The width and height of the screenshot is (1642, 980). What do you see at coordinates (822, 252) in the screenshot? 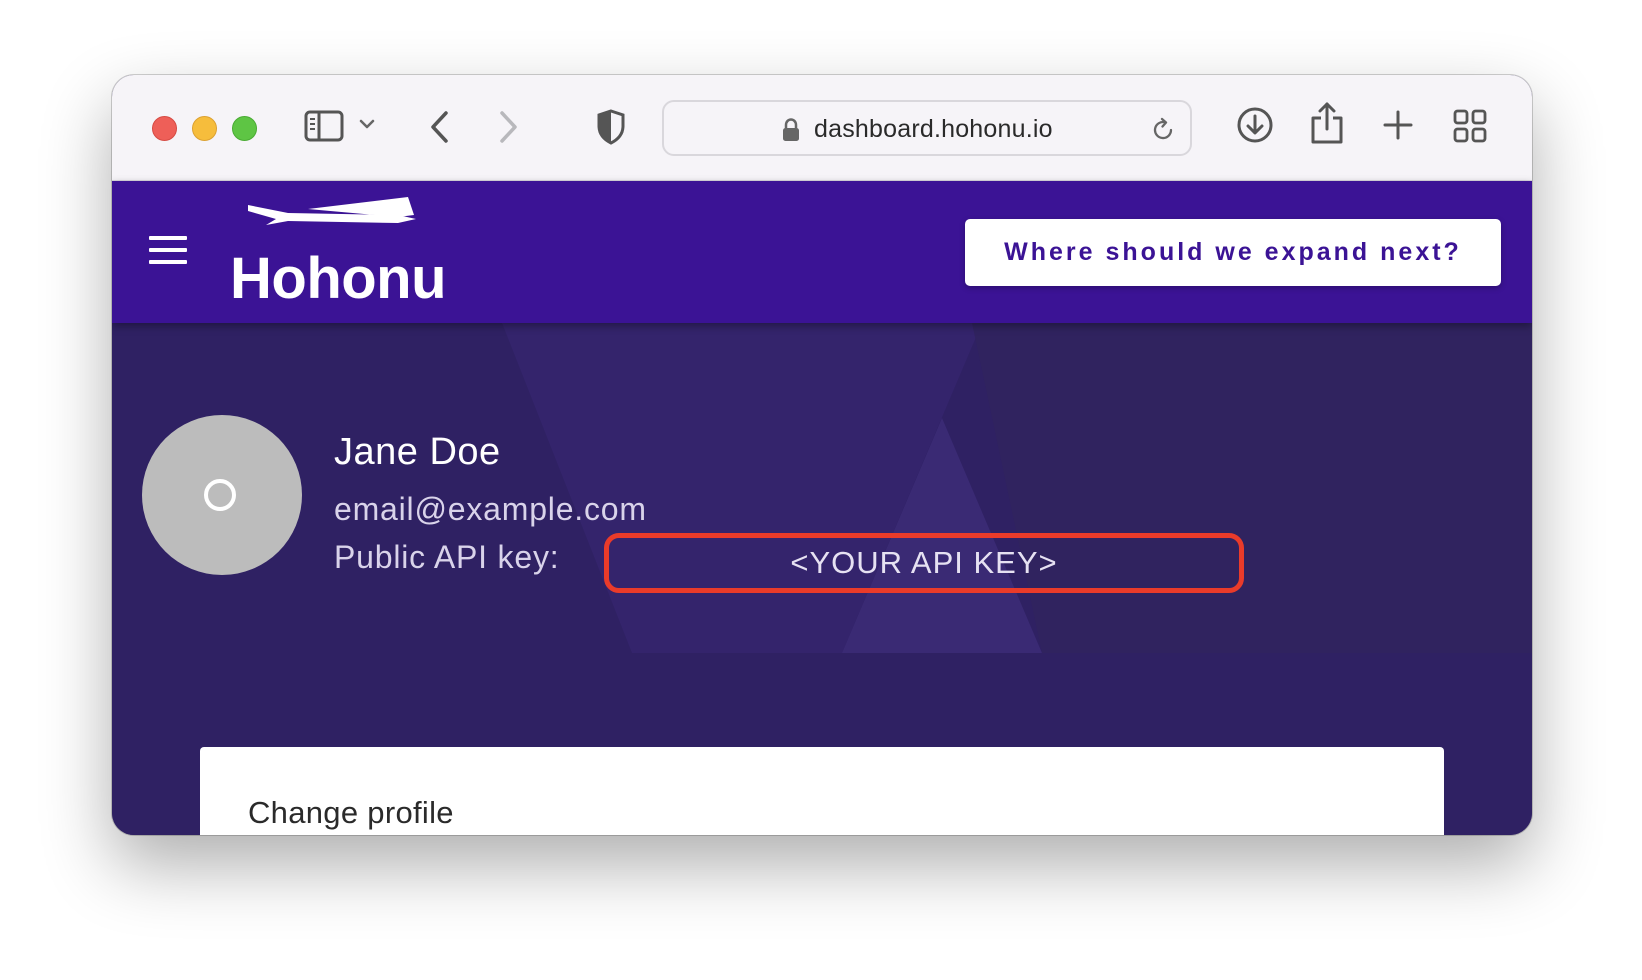
I see `site-header: Hohonu Where should we expand next?` at bounding box center [822, 252].